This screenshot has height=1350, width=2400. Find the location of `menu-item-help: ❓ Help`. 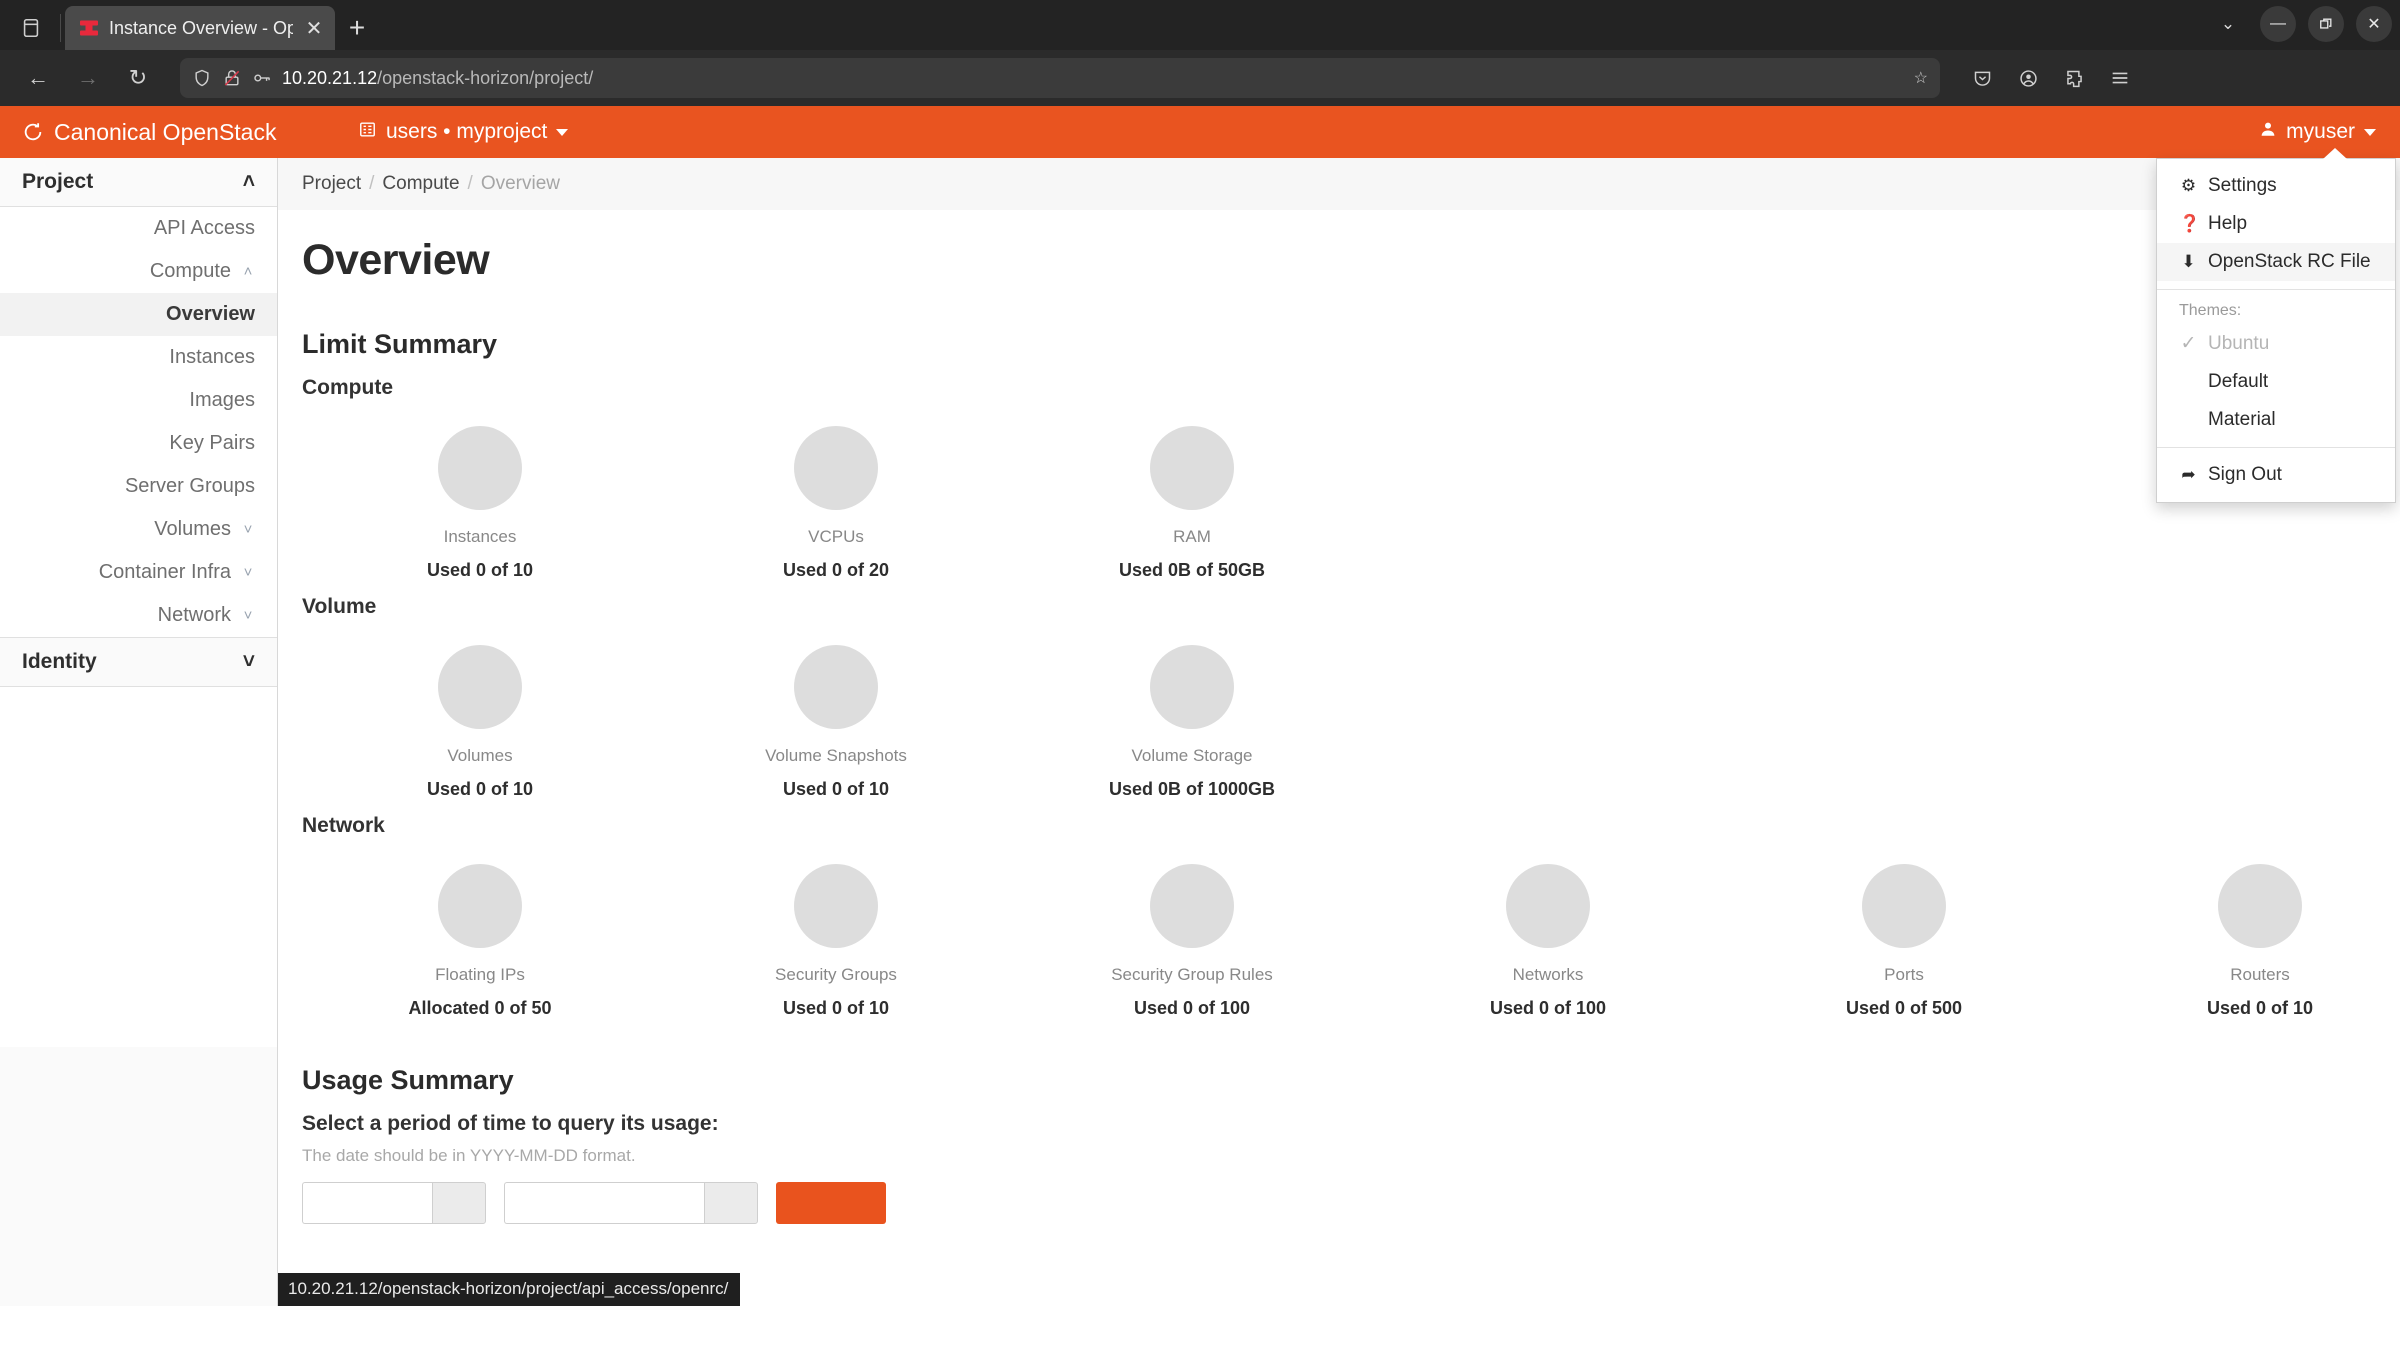

menu-item-help: ❓ Help is located at coordinates (2276, 224).